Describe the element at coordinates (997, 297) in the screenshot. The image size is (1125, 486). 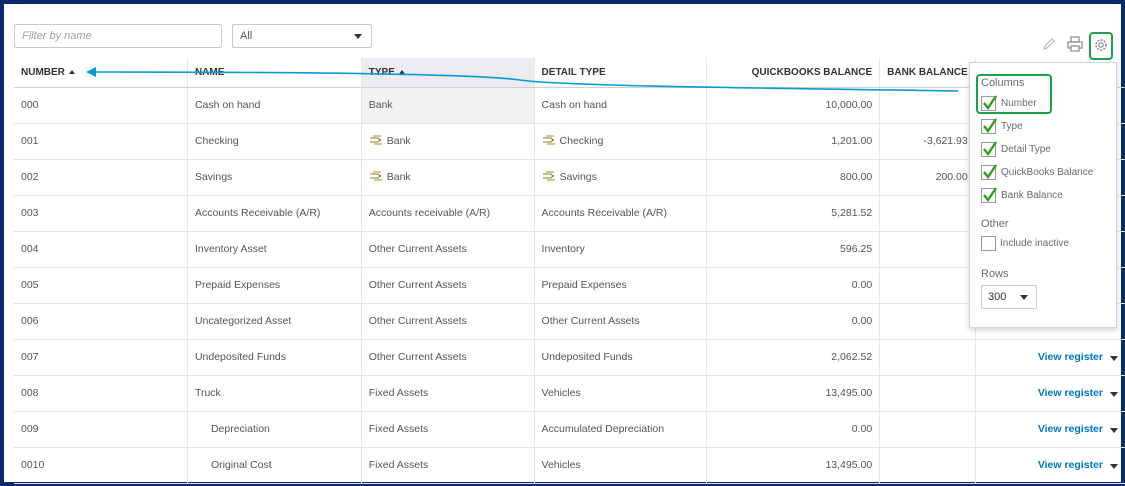
I see `rows-select-value: 300` at that location.